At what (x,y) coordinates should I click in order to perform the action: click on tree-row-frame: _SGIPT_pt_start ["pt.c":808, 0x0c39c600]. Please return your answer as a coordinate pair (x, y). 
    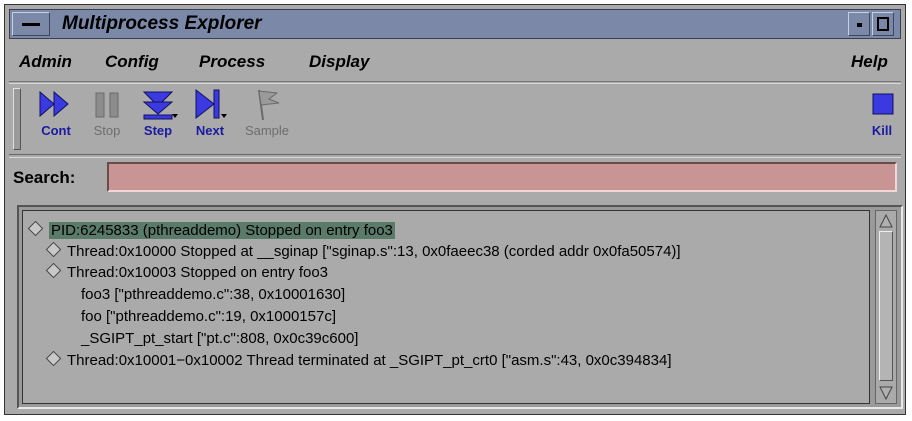
    Looking at the image, I should click on (219, 339).